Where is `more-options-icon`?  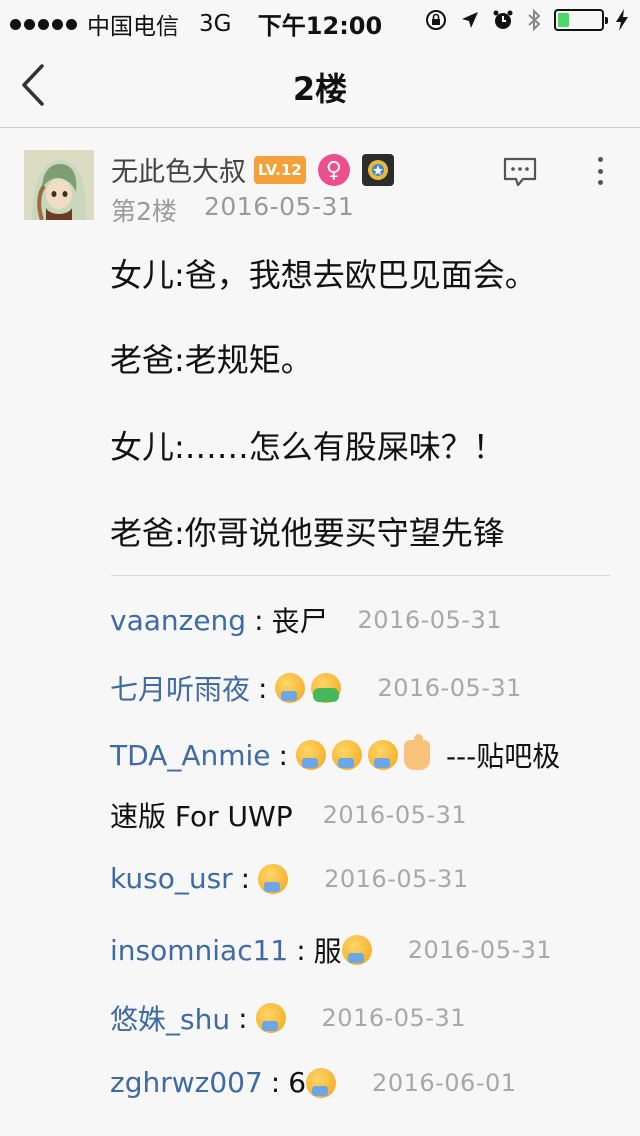 more-options-icon is located at coordinates (600, 171).